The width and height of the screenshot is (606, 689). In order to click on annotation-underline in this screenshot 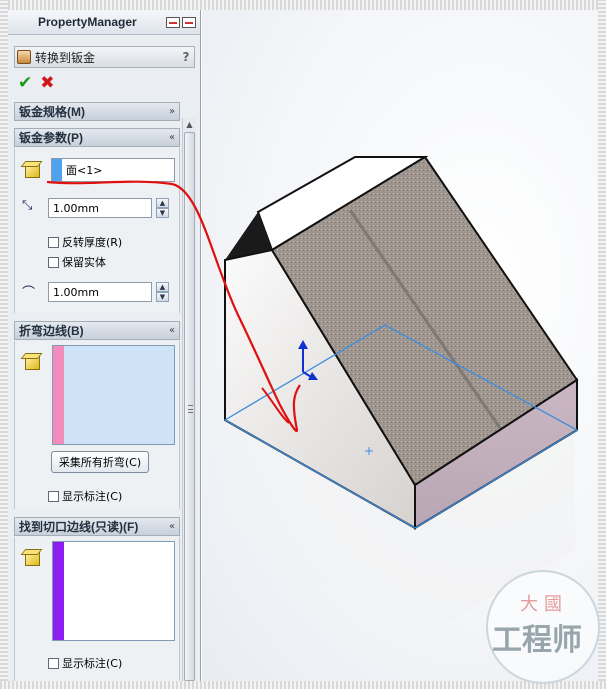, I will do `click(109, 183)`.